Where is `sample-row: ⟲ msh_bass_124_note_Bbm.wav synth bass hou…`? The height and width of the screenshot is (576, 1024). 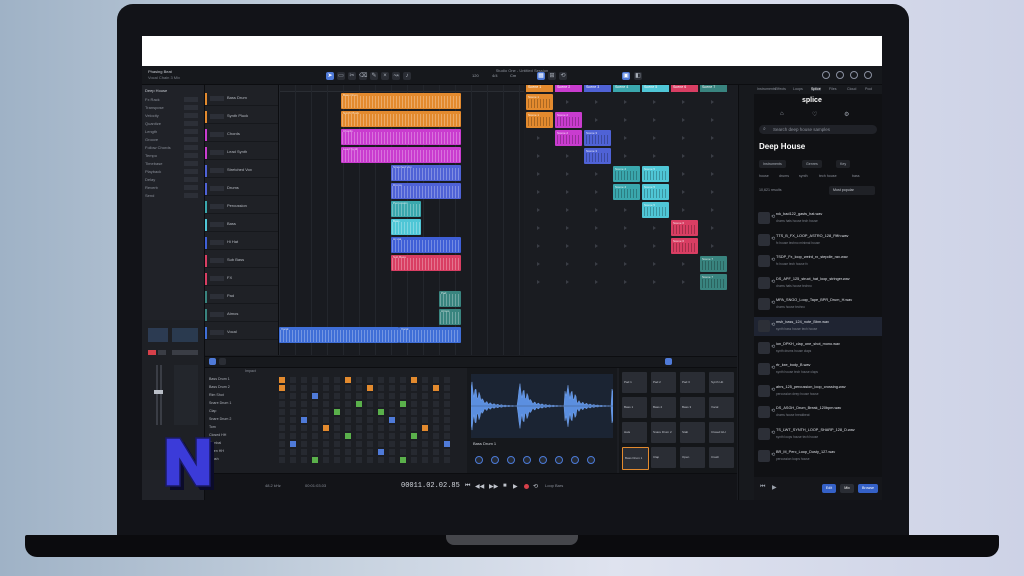
sample-row: ⟲ msh_bass_124_note_Bbm.wav synth bass hou… is located at coordinates (818, 326).